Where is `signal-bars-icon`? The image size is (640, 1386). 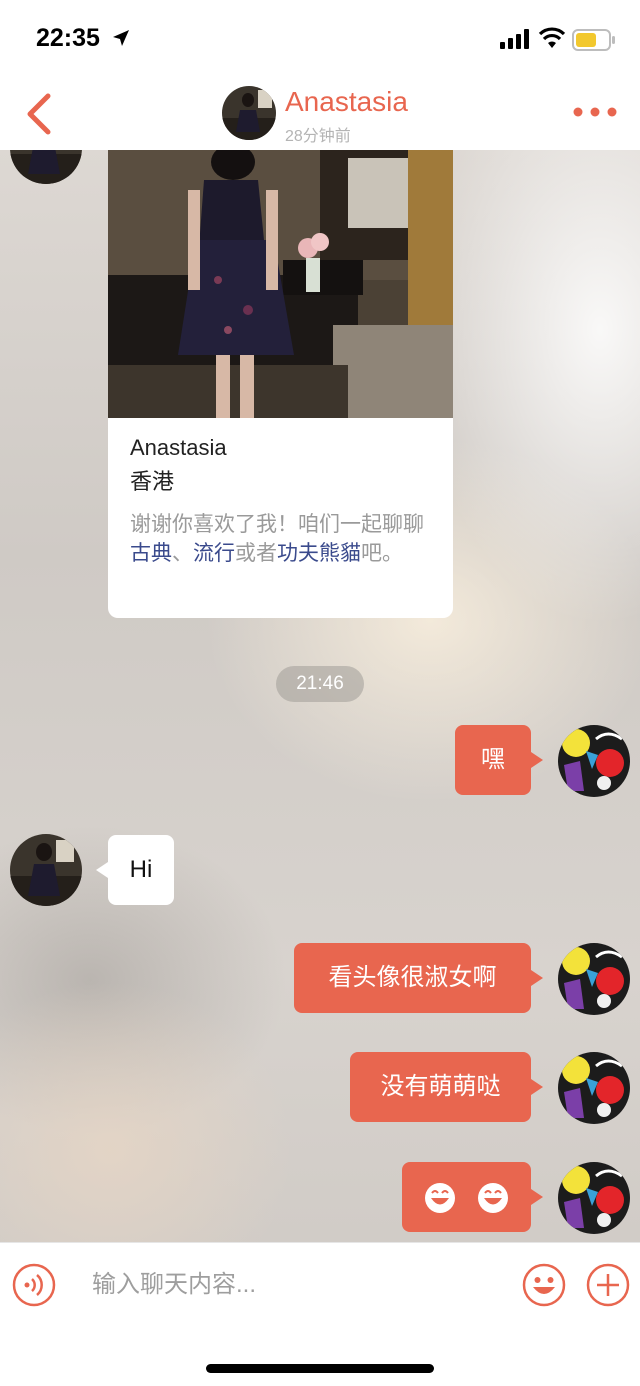
signal-bars-icon is located at coordinates (514, 39).